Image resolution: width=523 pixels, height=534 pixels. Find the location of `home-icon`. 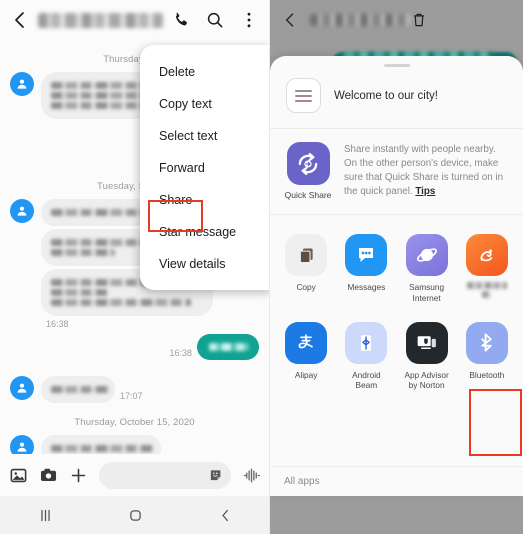

home-icon is located at coordinates (135, 515).